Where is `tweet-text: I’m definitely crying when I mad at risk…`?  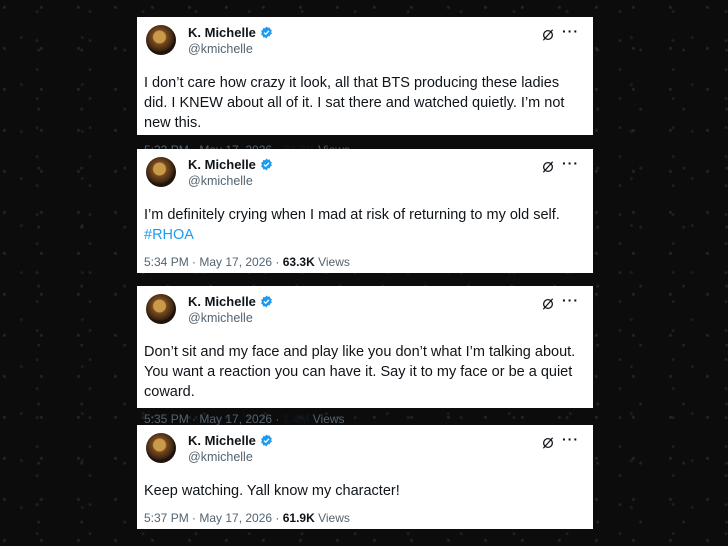
tweet-text: I’m definitely crying when I mad at risk… is located at coordinates (352, 215).